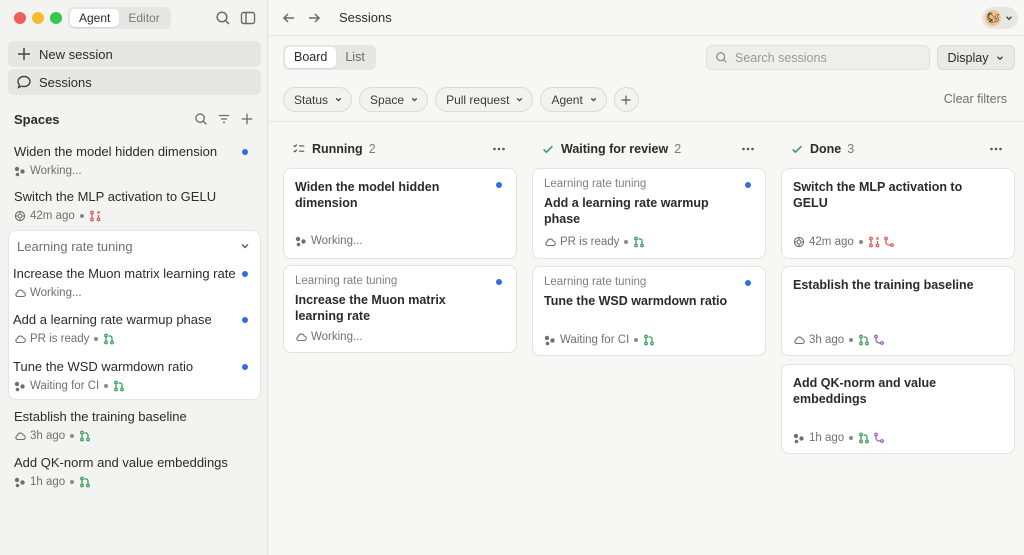  What do you see at coordinates (224, 119) in the screenshot?
I see `filter-icon` at bounding box center [224, 119].